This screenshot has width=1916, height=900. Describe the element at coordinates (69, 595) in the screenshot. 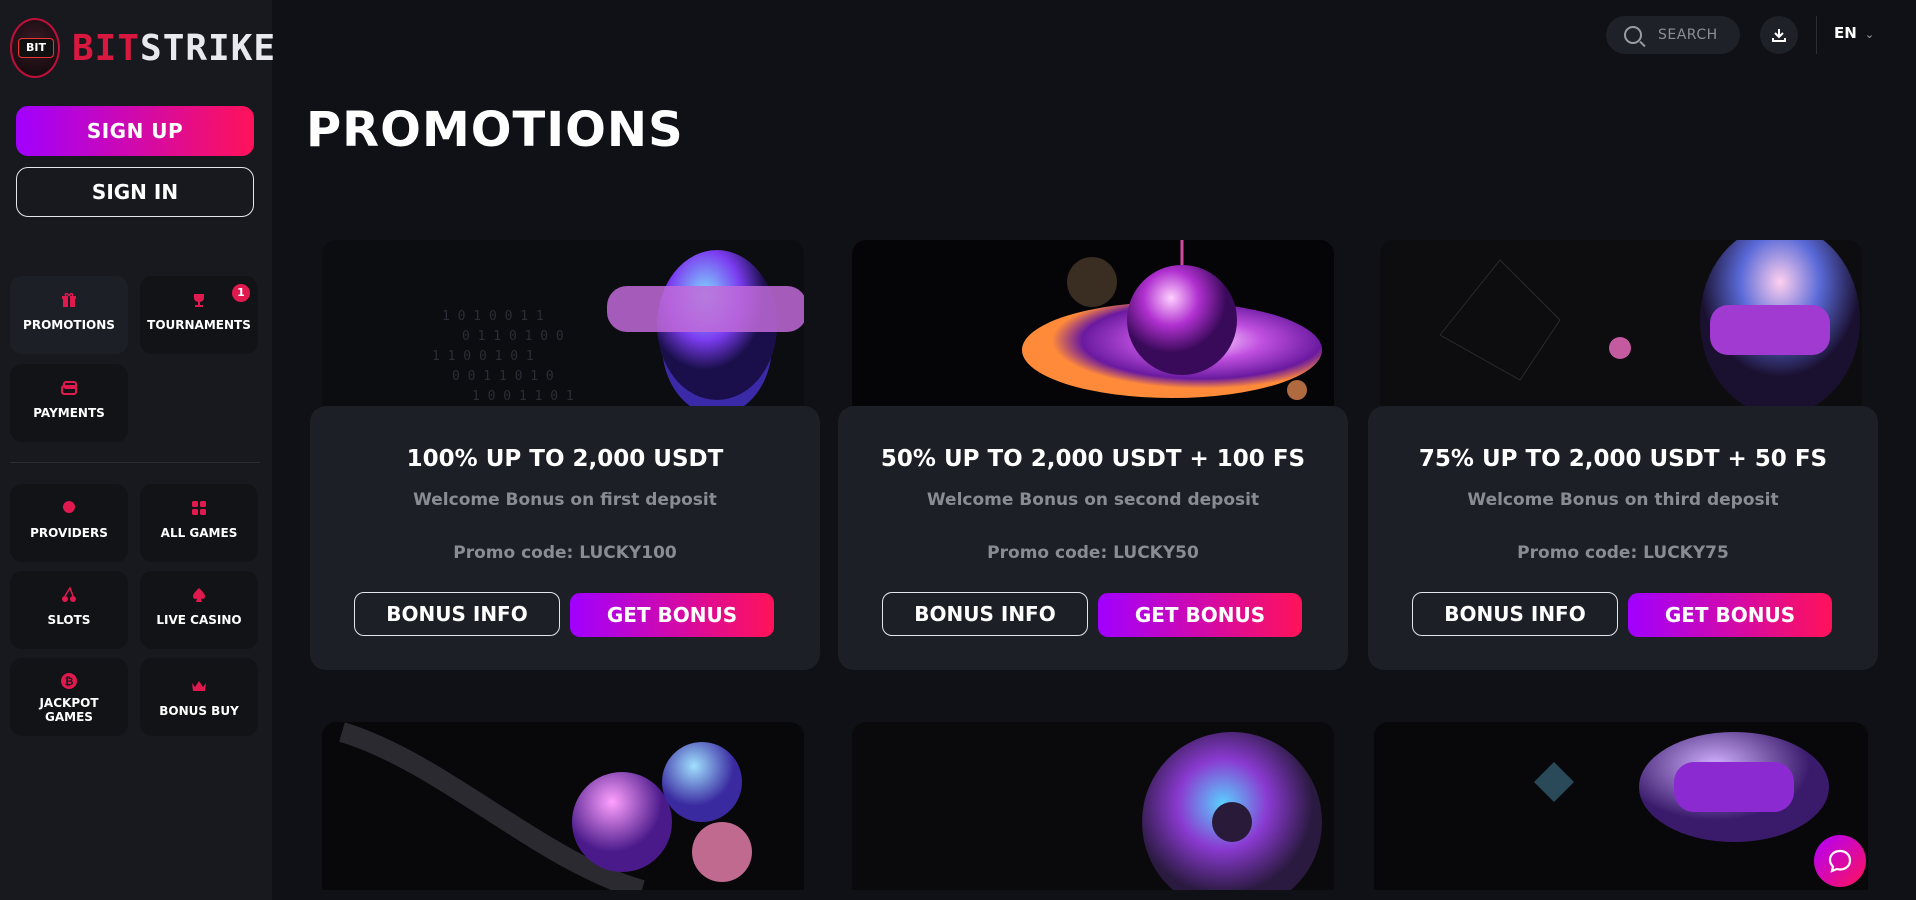

I see `cherry-icon` at that location.